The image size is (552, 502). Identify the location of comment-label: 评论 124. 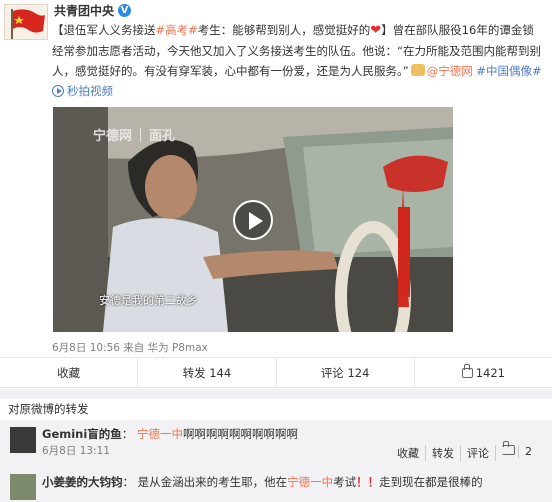
(345, 373).